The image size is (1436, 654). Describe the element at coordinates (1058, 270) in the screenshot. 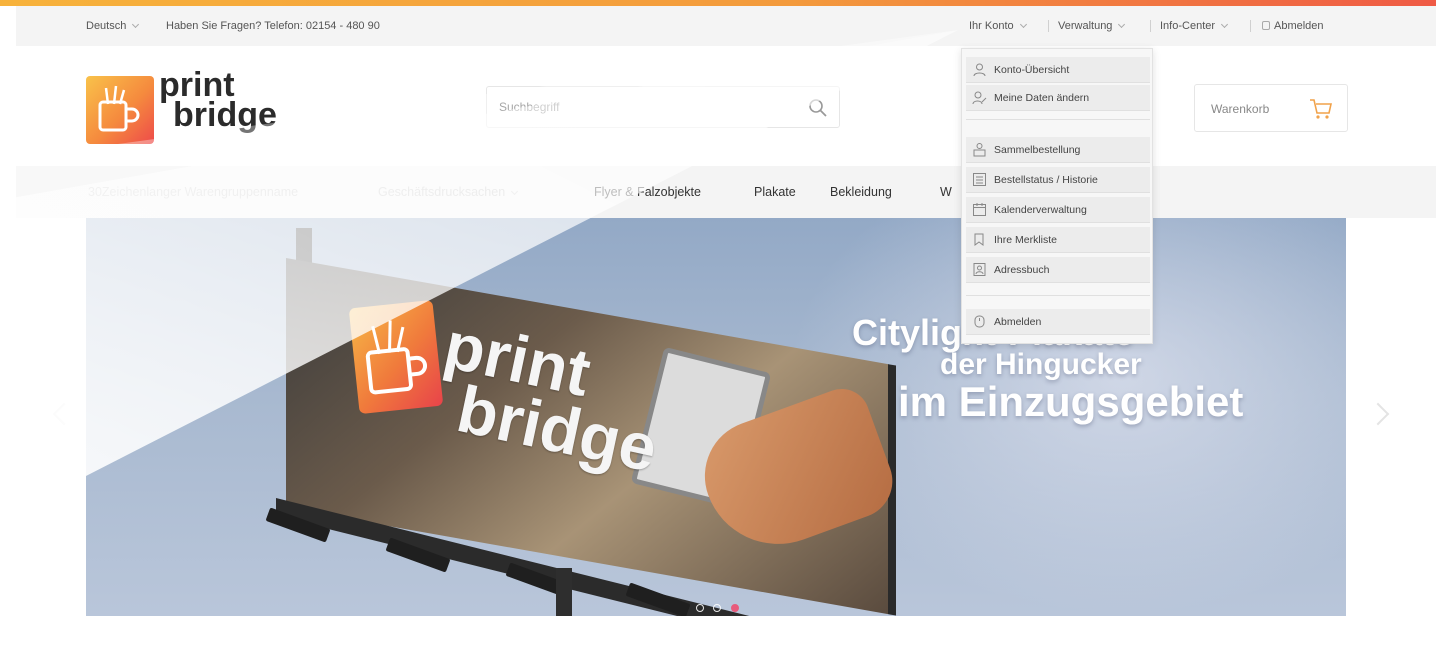

I see `dropdown-item-address-book: Adressbuch` at that location.